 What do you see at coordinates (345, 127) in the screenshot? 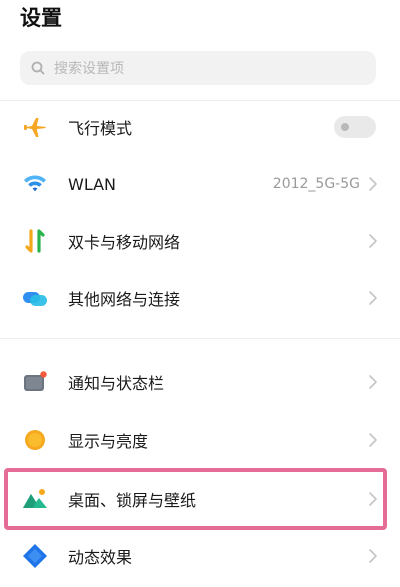
I see `toggle-knob` at bounding box center [345, 127].